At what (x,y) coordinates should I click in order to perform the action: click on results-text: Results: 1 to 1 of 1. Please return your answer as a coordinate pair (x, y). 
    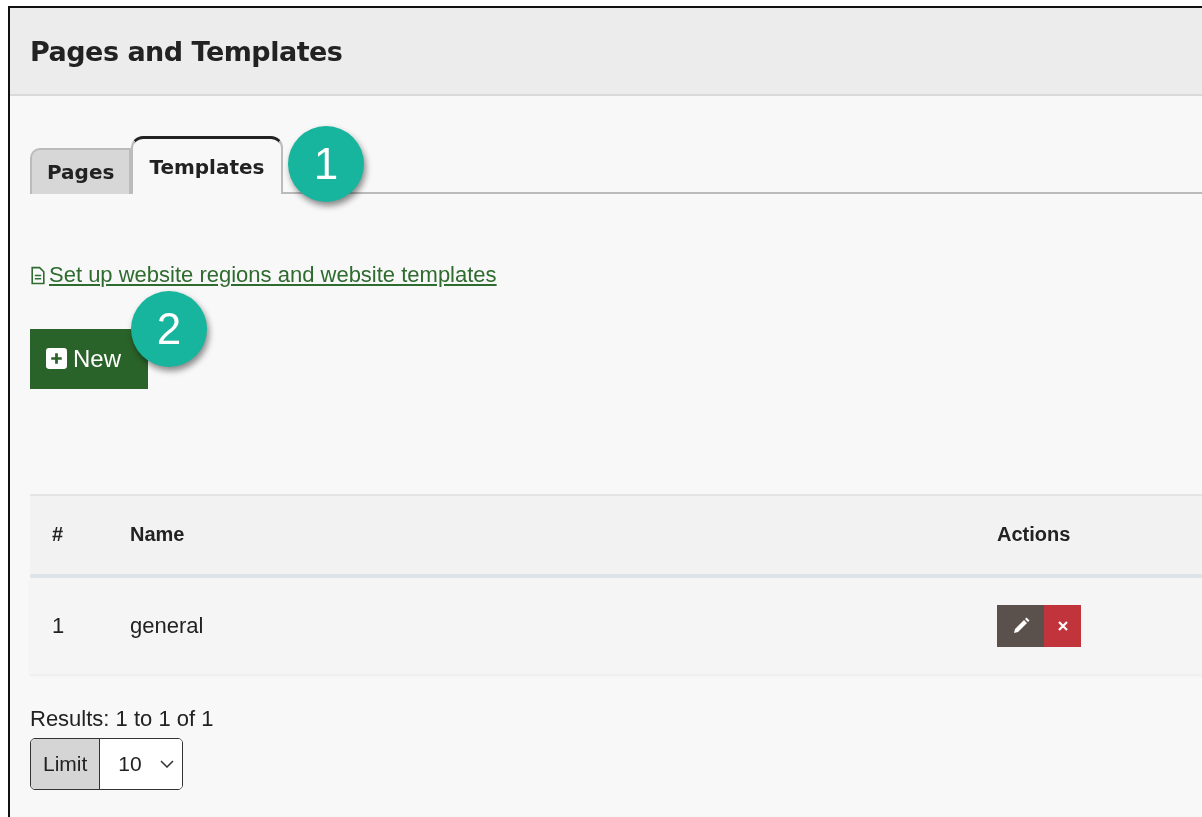
    Looking at the image, I should click on (122, 718).